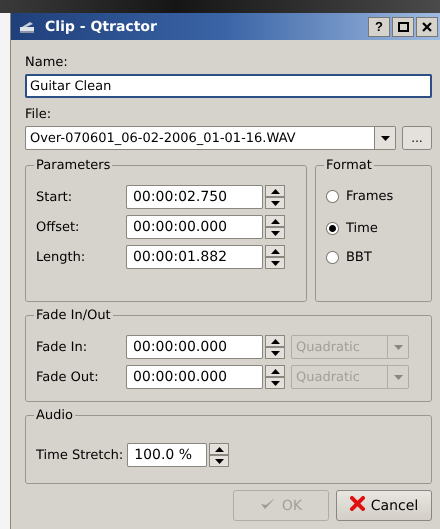 The image size is (440, 529). I want to click on name-field: Guitar Clean, so click(228, 86).